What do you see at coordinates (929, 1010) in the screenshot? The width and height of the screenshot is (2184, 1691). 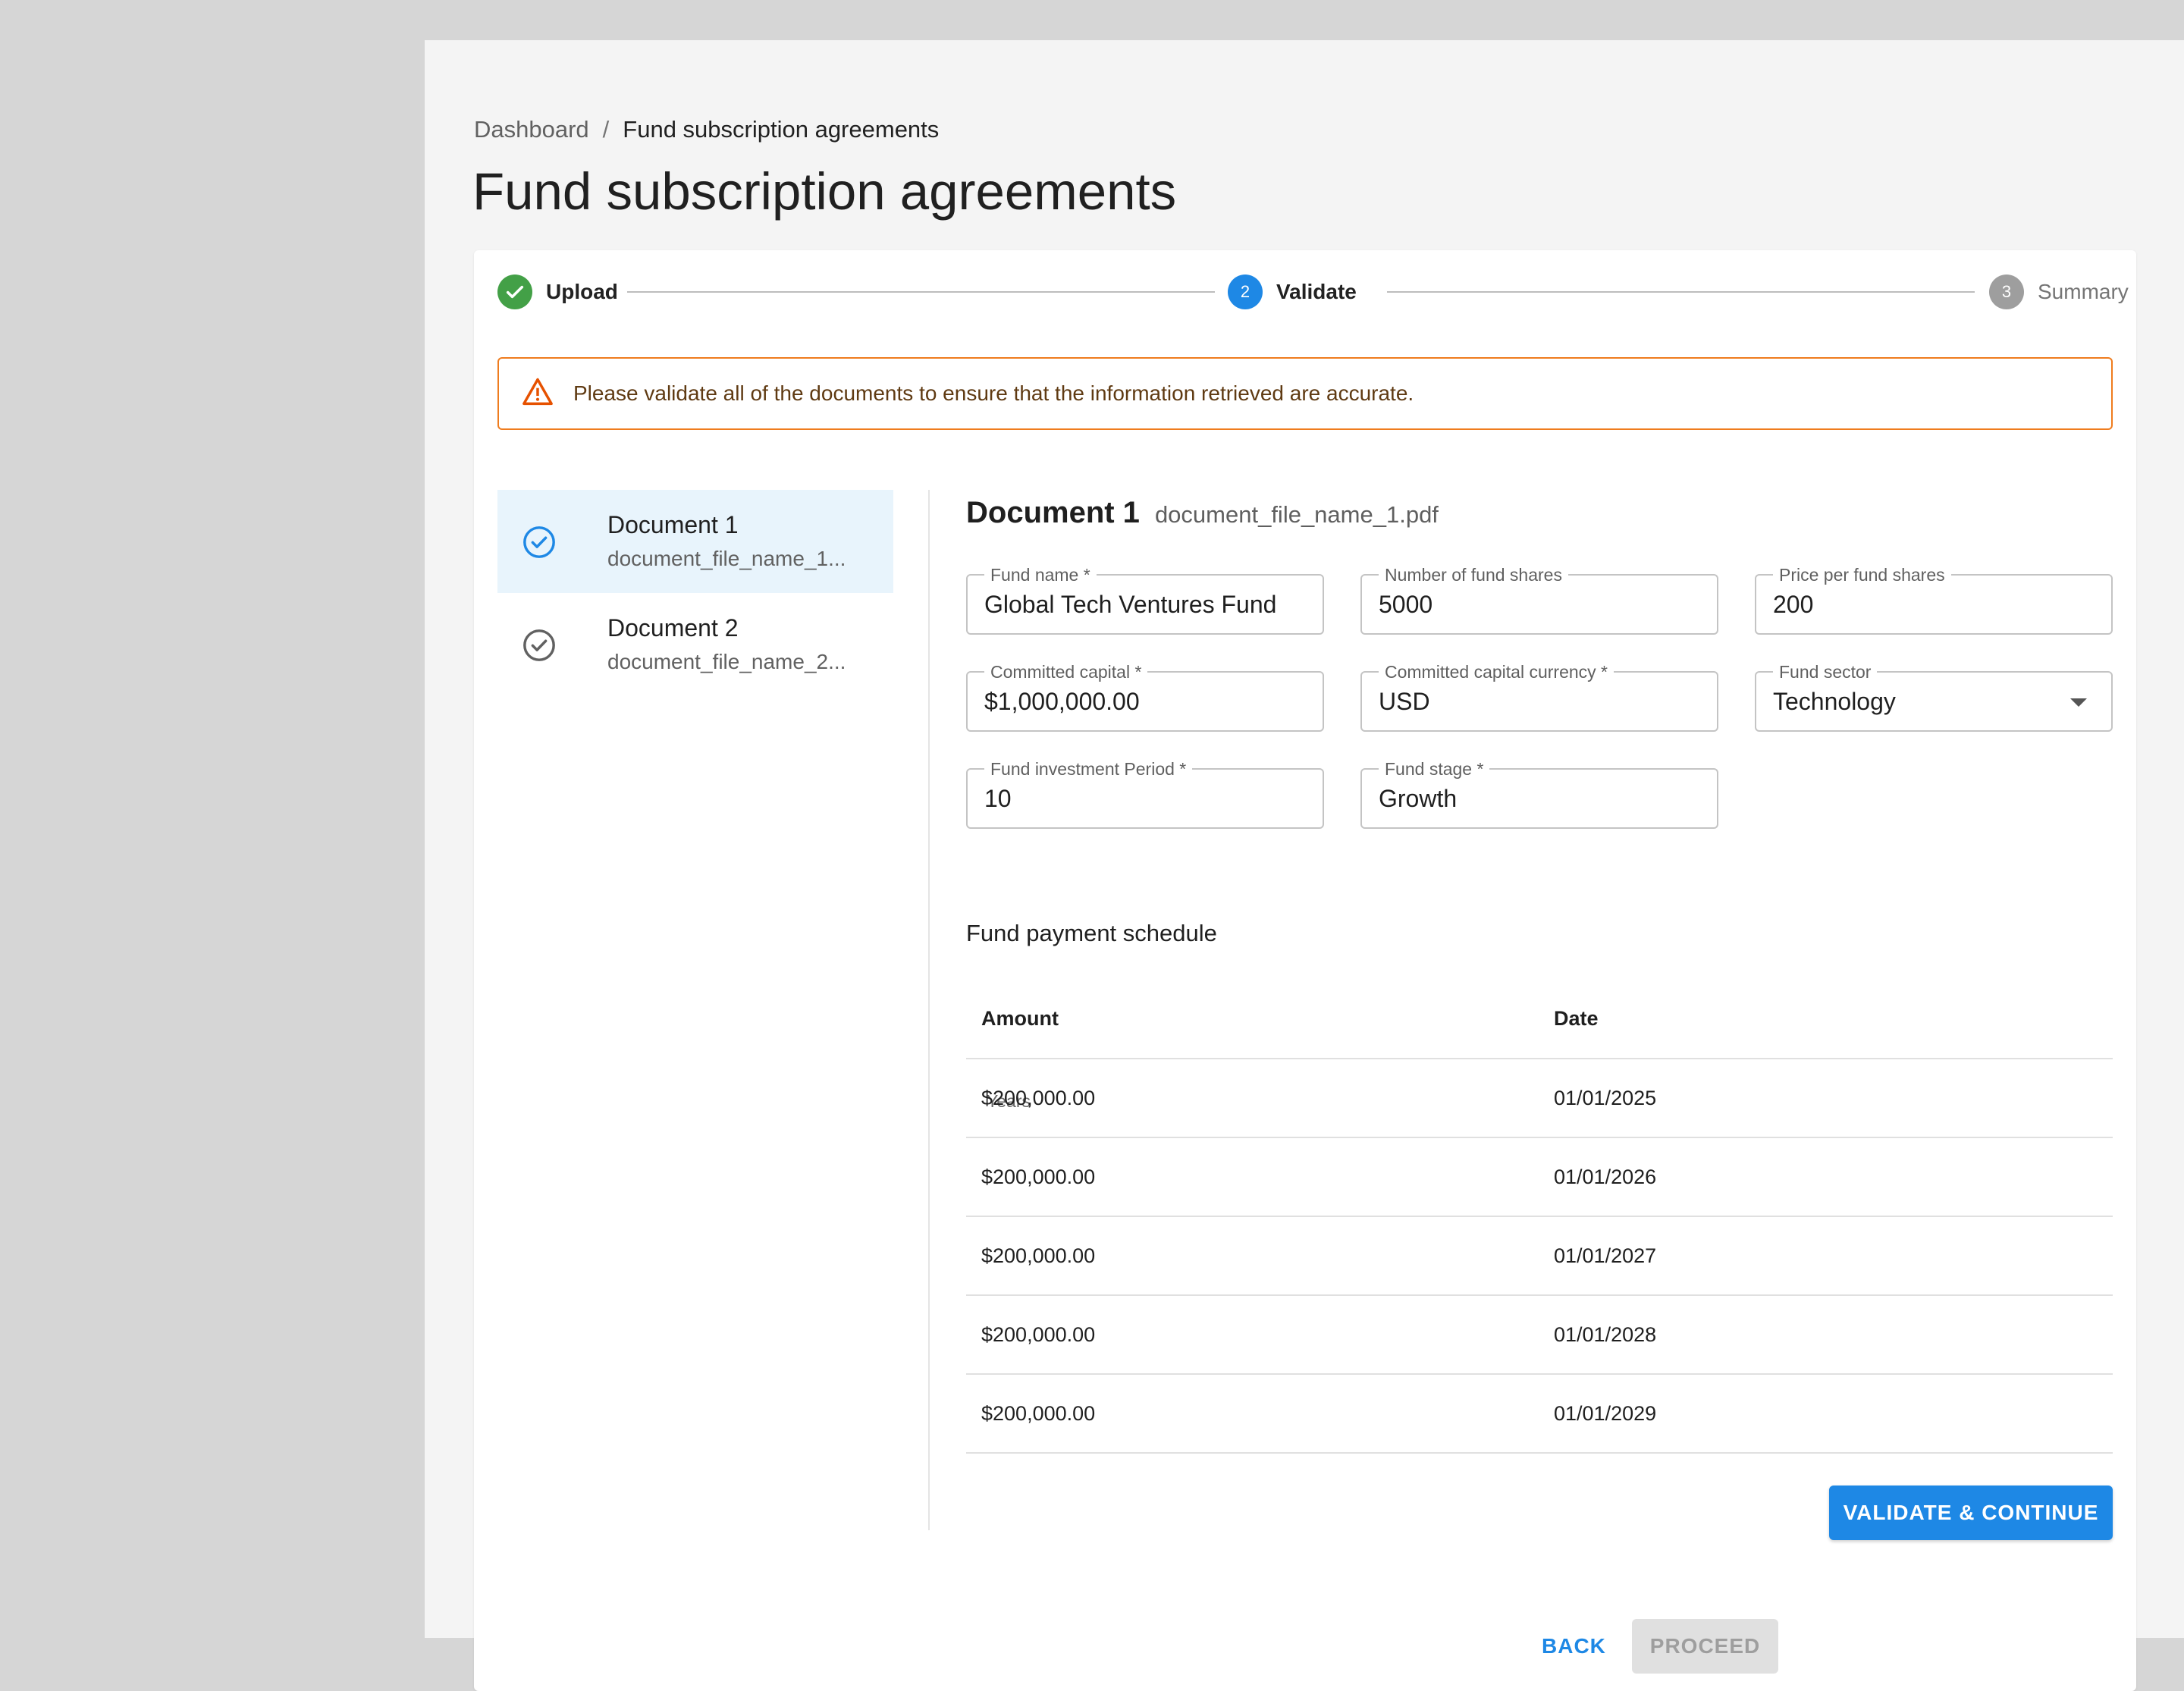 I see `vertical-divider` at bounding box center [929, 1010].